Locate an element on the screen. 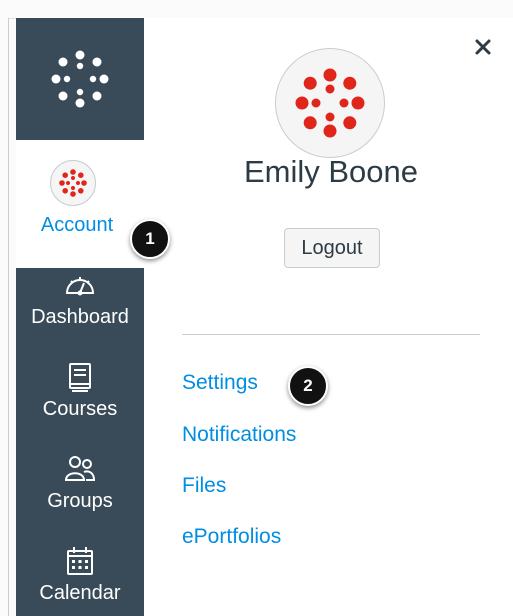 This screenshot has width=513, height=616. frame-left-border is located at coordinates (8, 317).